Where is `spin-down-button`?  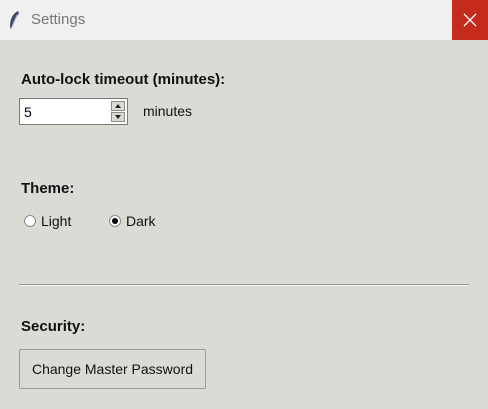
spin-down-button is located at coordinates (118, 117).